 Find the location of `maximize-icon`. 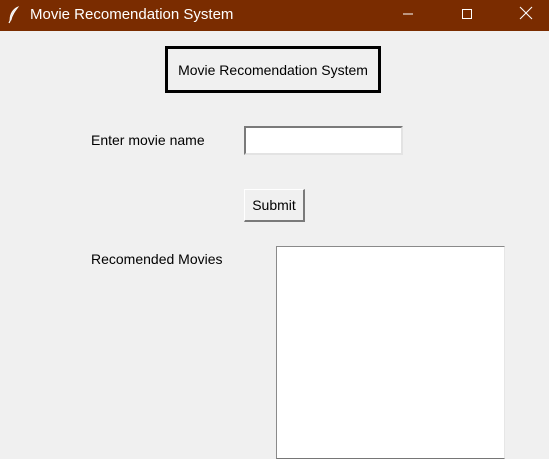

maximize-icon is located at coordinates (467, 16).